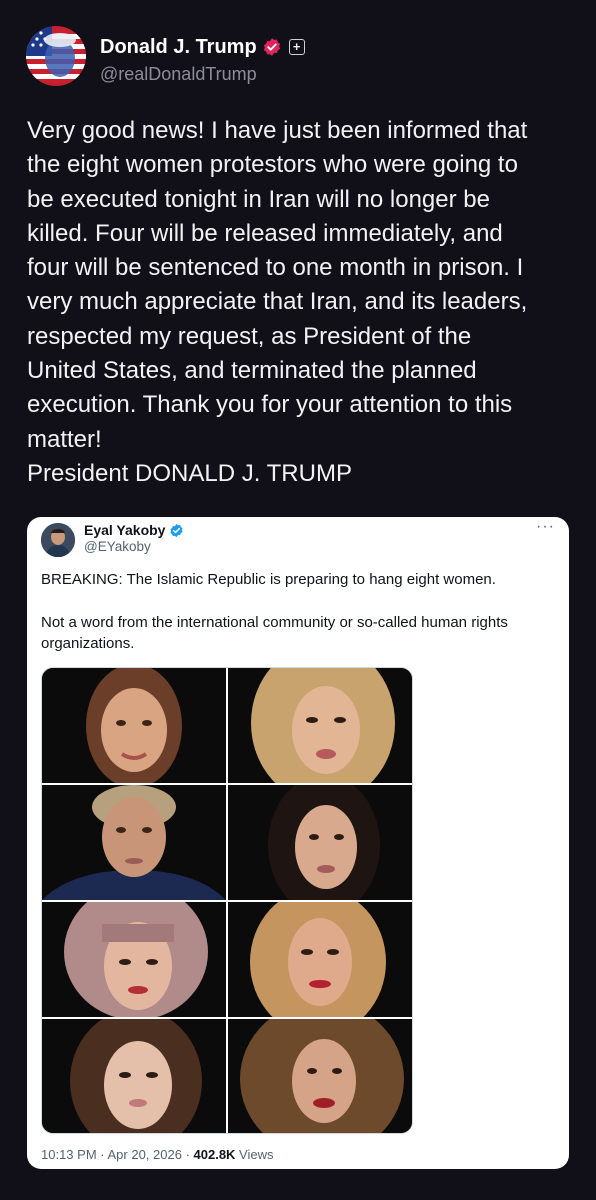 This screenshot has height=1200, width=596. I want to click on embedded-display-name: Eyal Yakoby, so click(125, 530).